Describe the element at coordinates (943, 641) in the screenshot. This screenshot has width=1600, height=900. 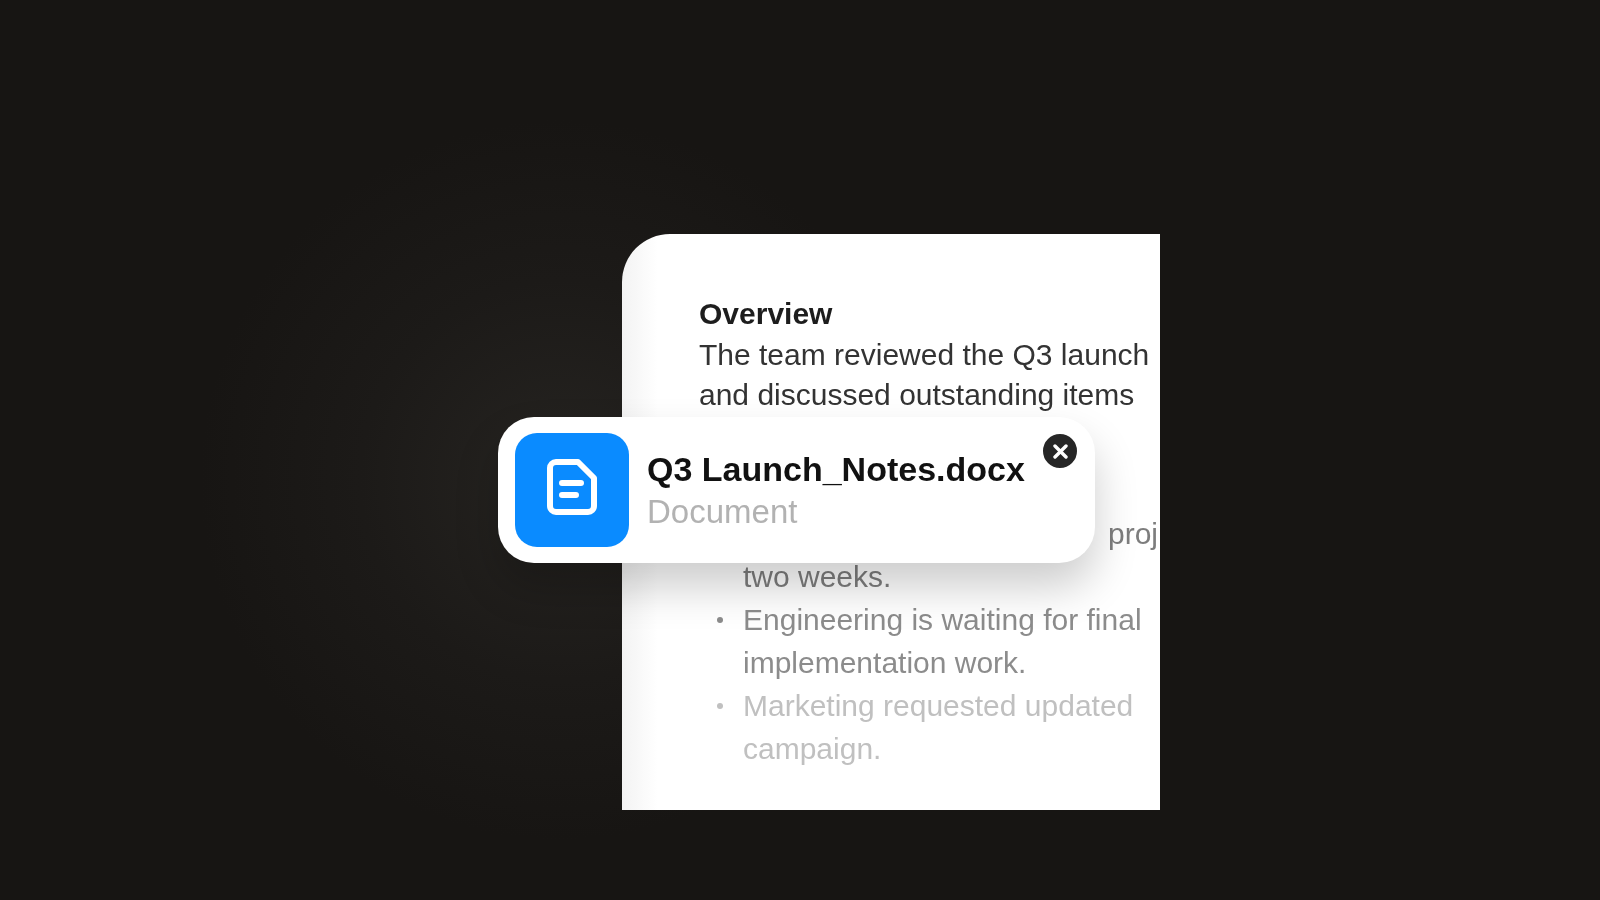
I see `list-item-text: Engineering is waiting for final implementation work.` at that location.